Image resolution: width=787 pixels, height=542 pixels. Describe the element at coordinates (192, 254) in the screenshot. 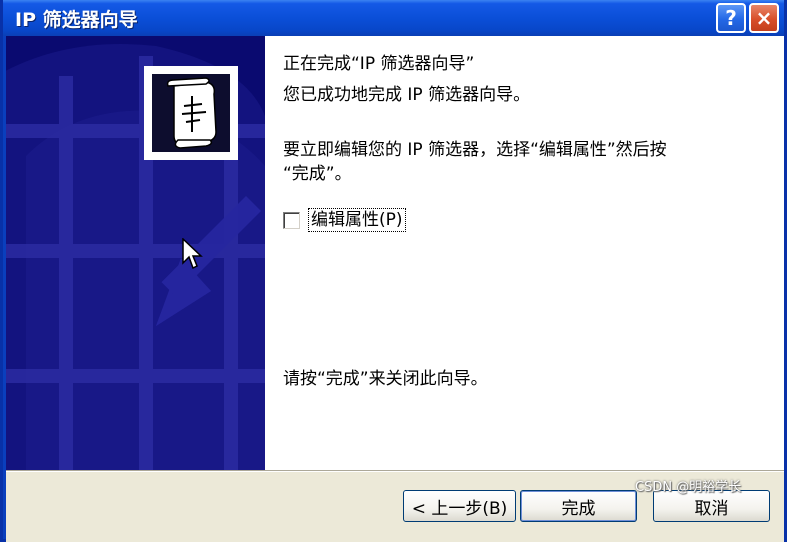

I see `mouse-pointer-icon` at that location.